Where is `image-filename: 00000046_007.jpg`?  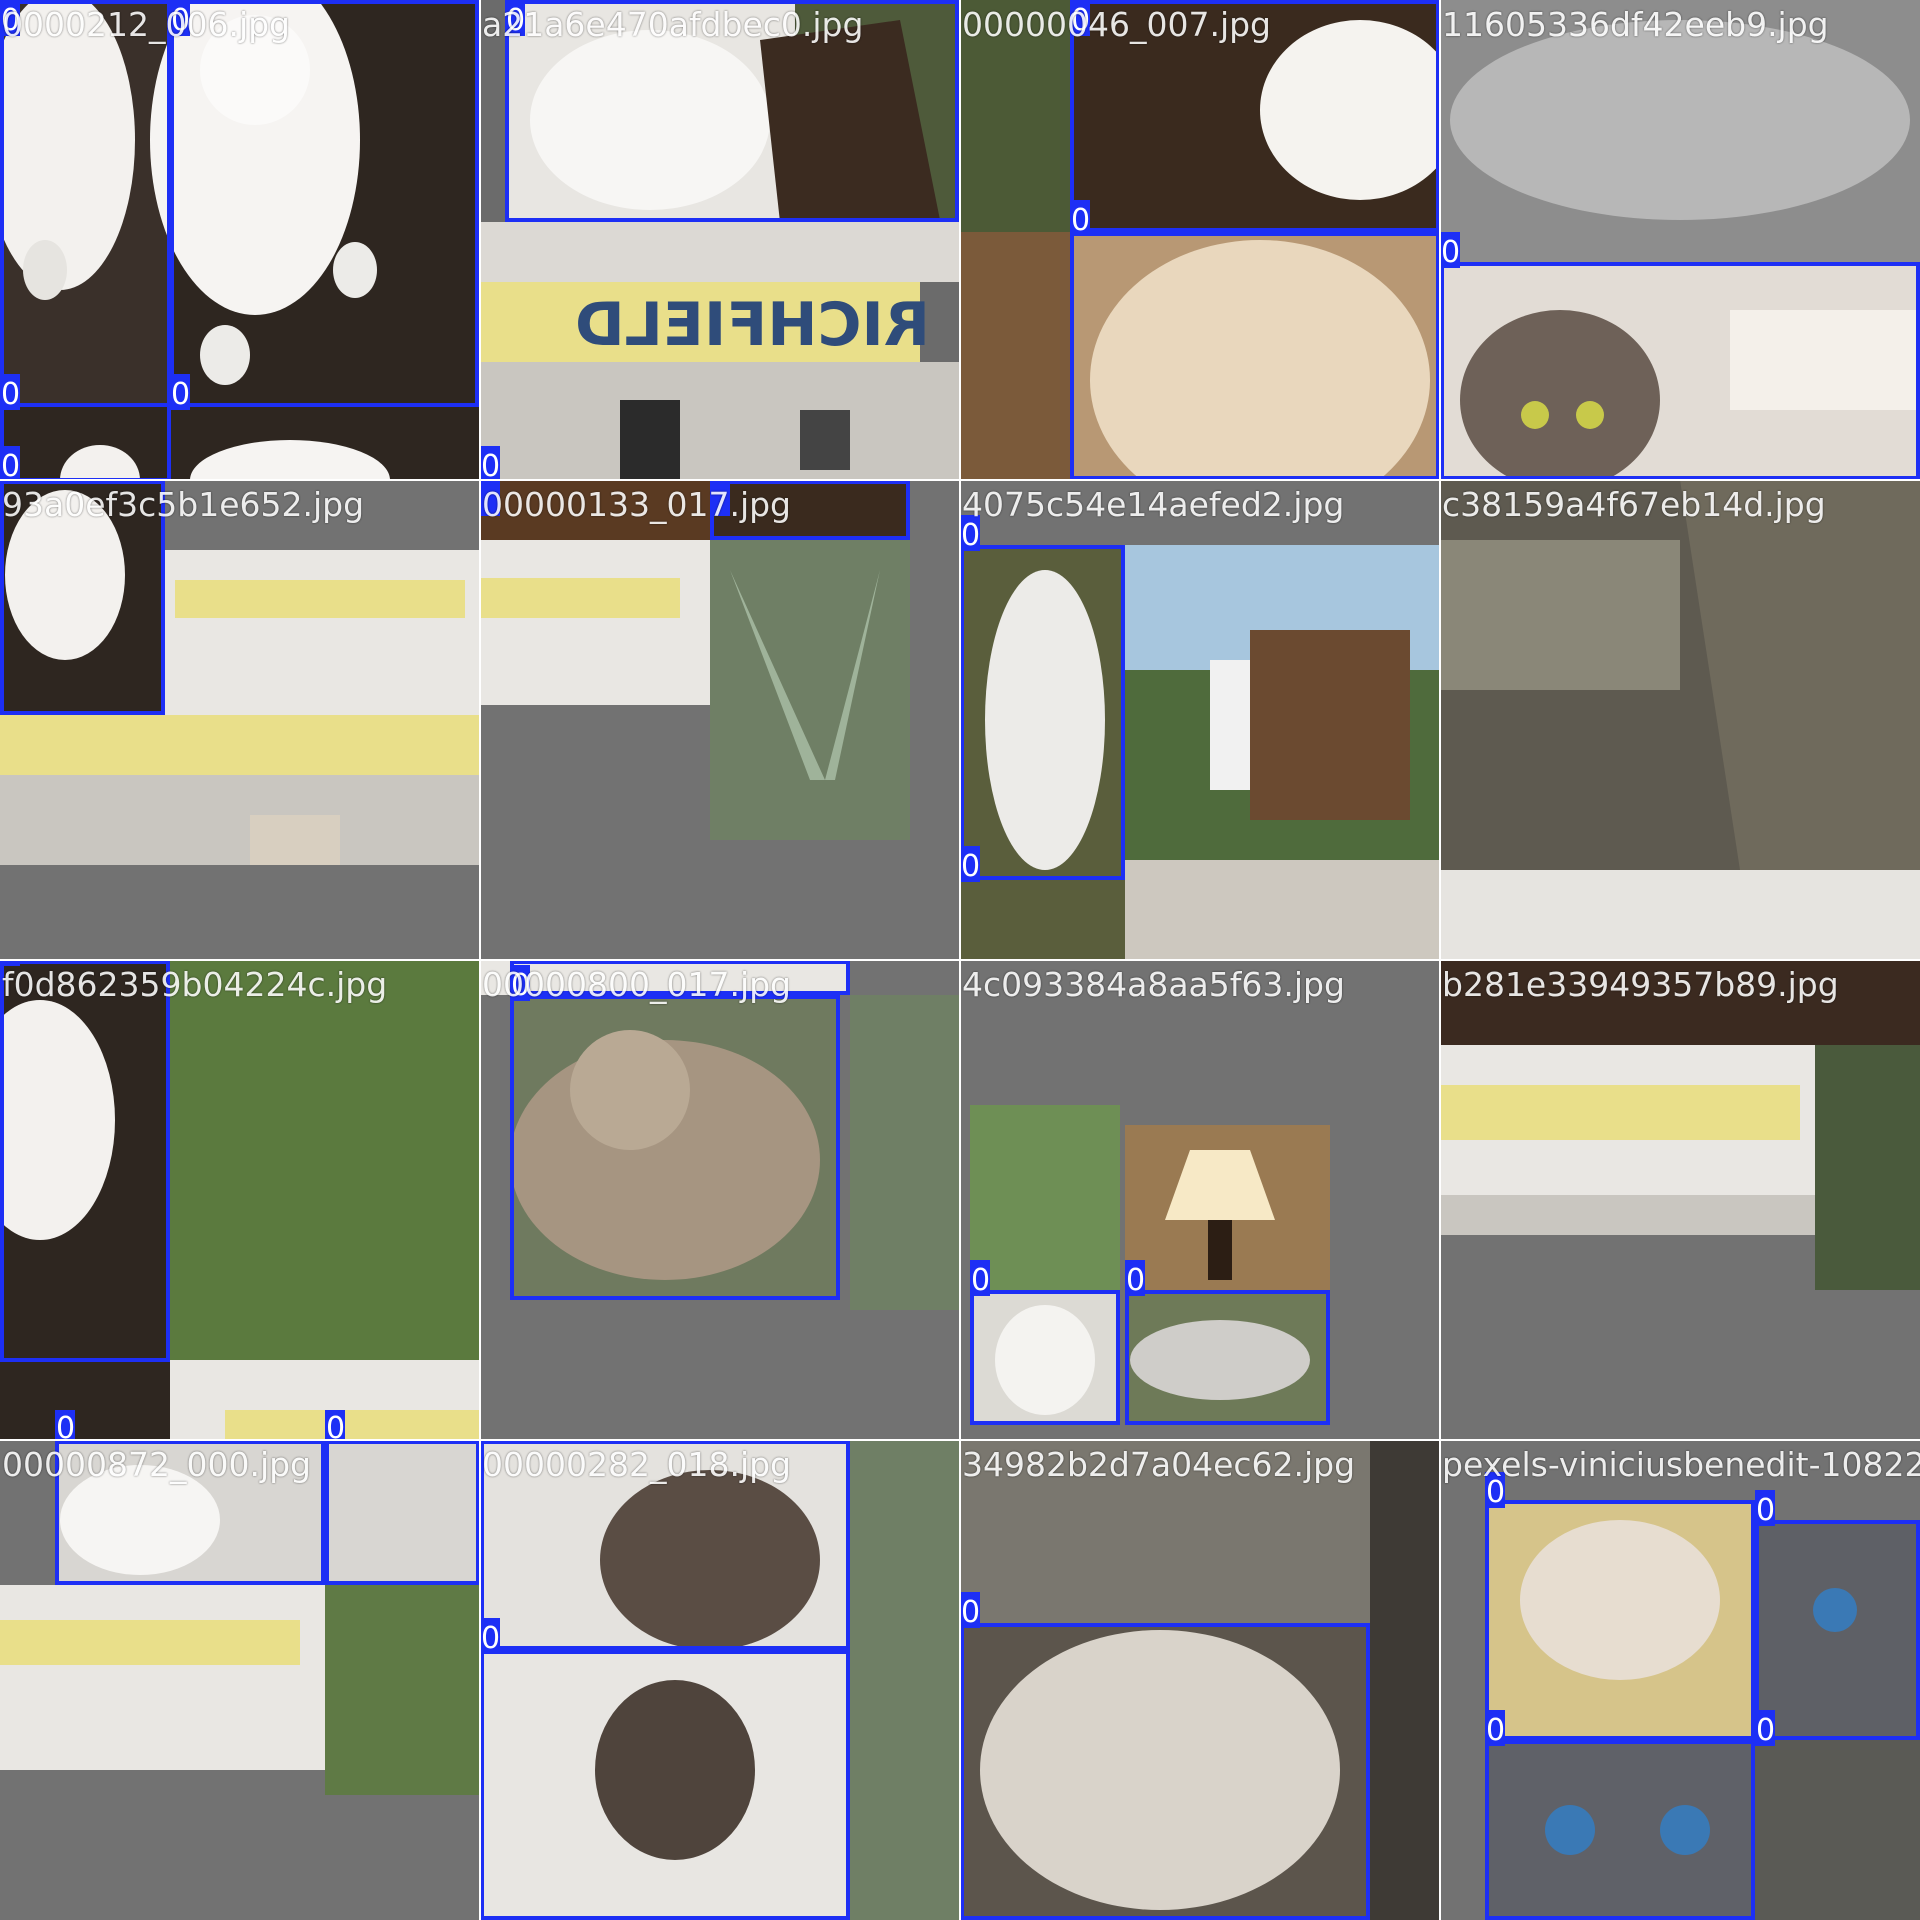 image-filename: 00000046_007.jpg is located at coordinates (1117, 24).